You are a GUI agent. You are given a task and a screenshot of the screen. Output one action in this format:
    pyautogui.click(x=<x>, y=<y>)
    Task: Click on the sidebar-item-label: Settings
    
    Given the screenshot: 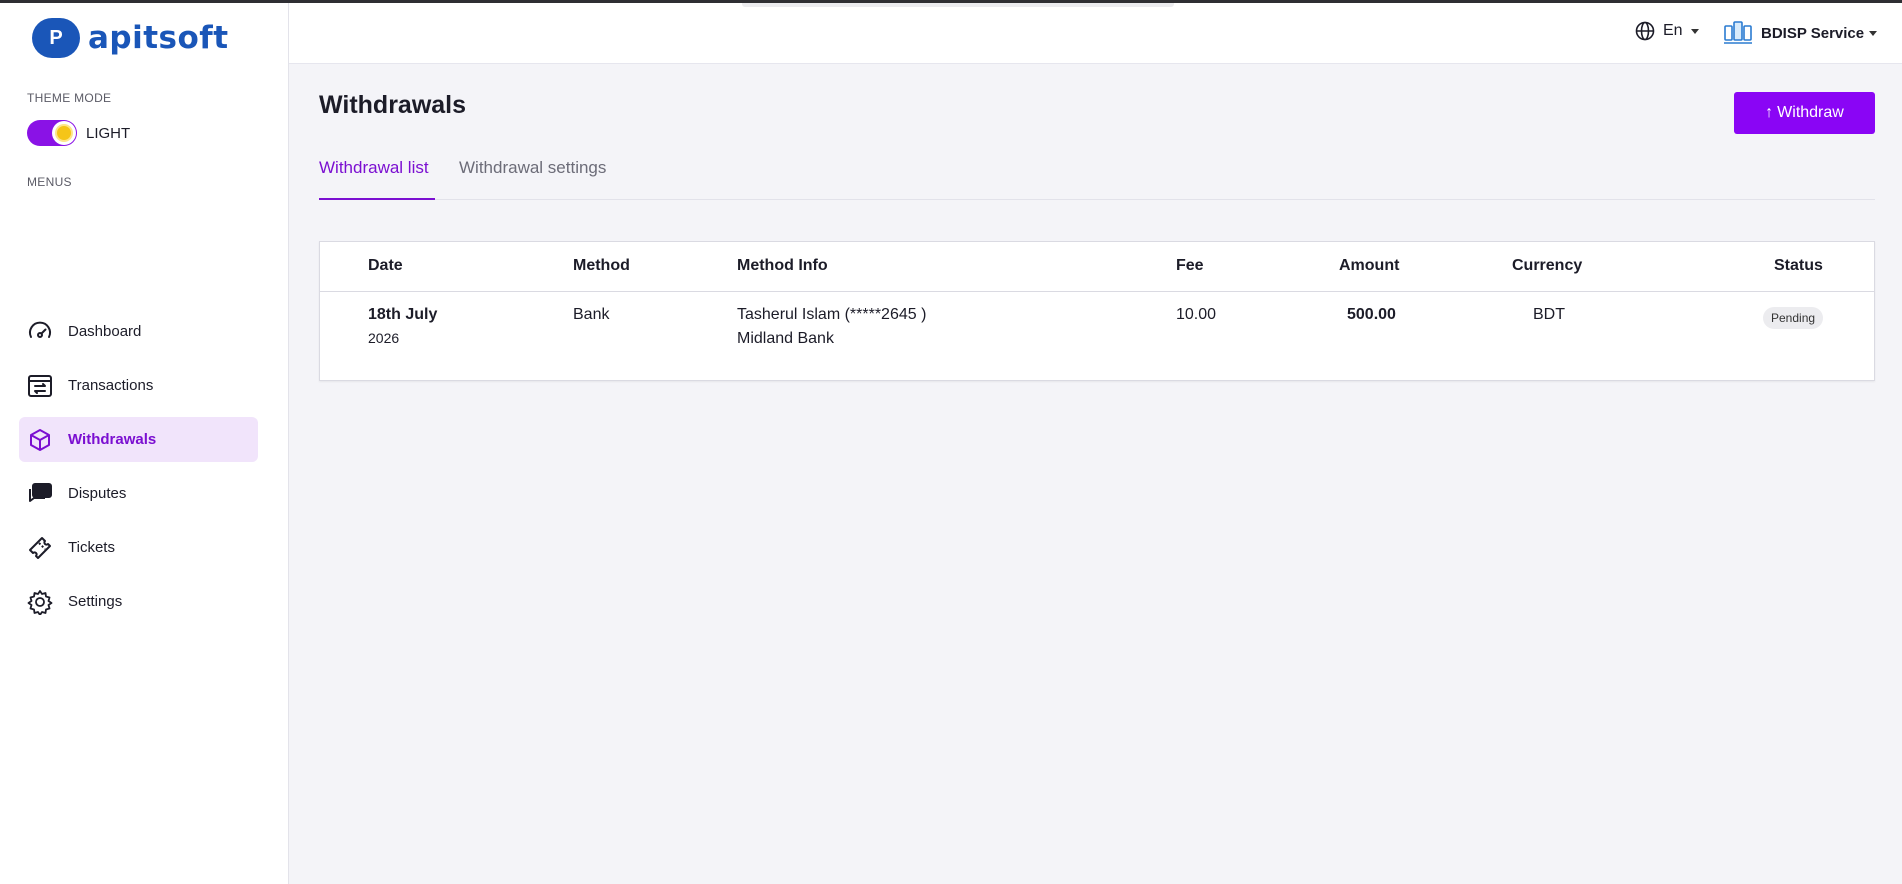 What is the action you would take?
    pyautogui.click(x=95, y=601)
    